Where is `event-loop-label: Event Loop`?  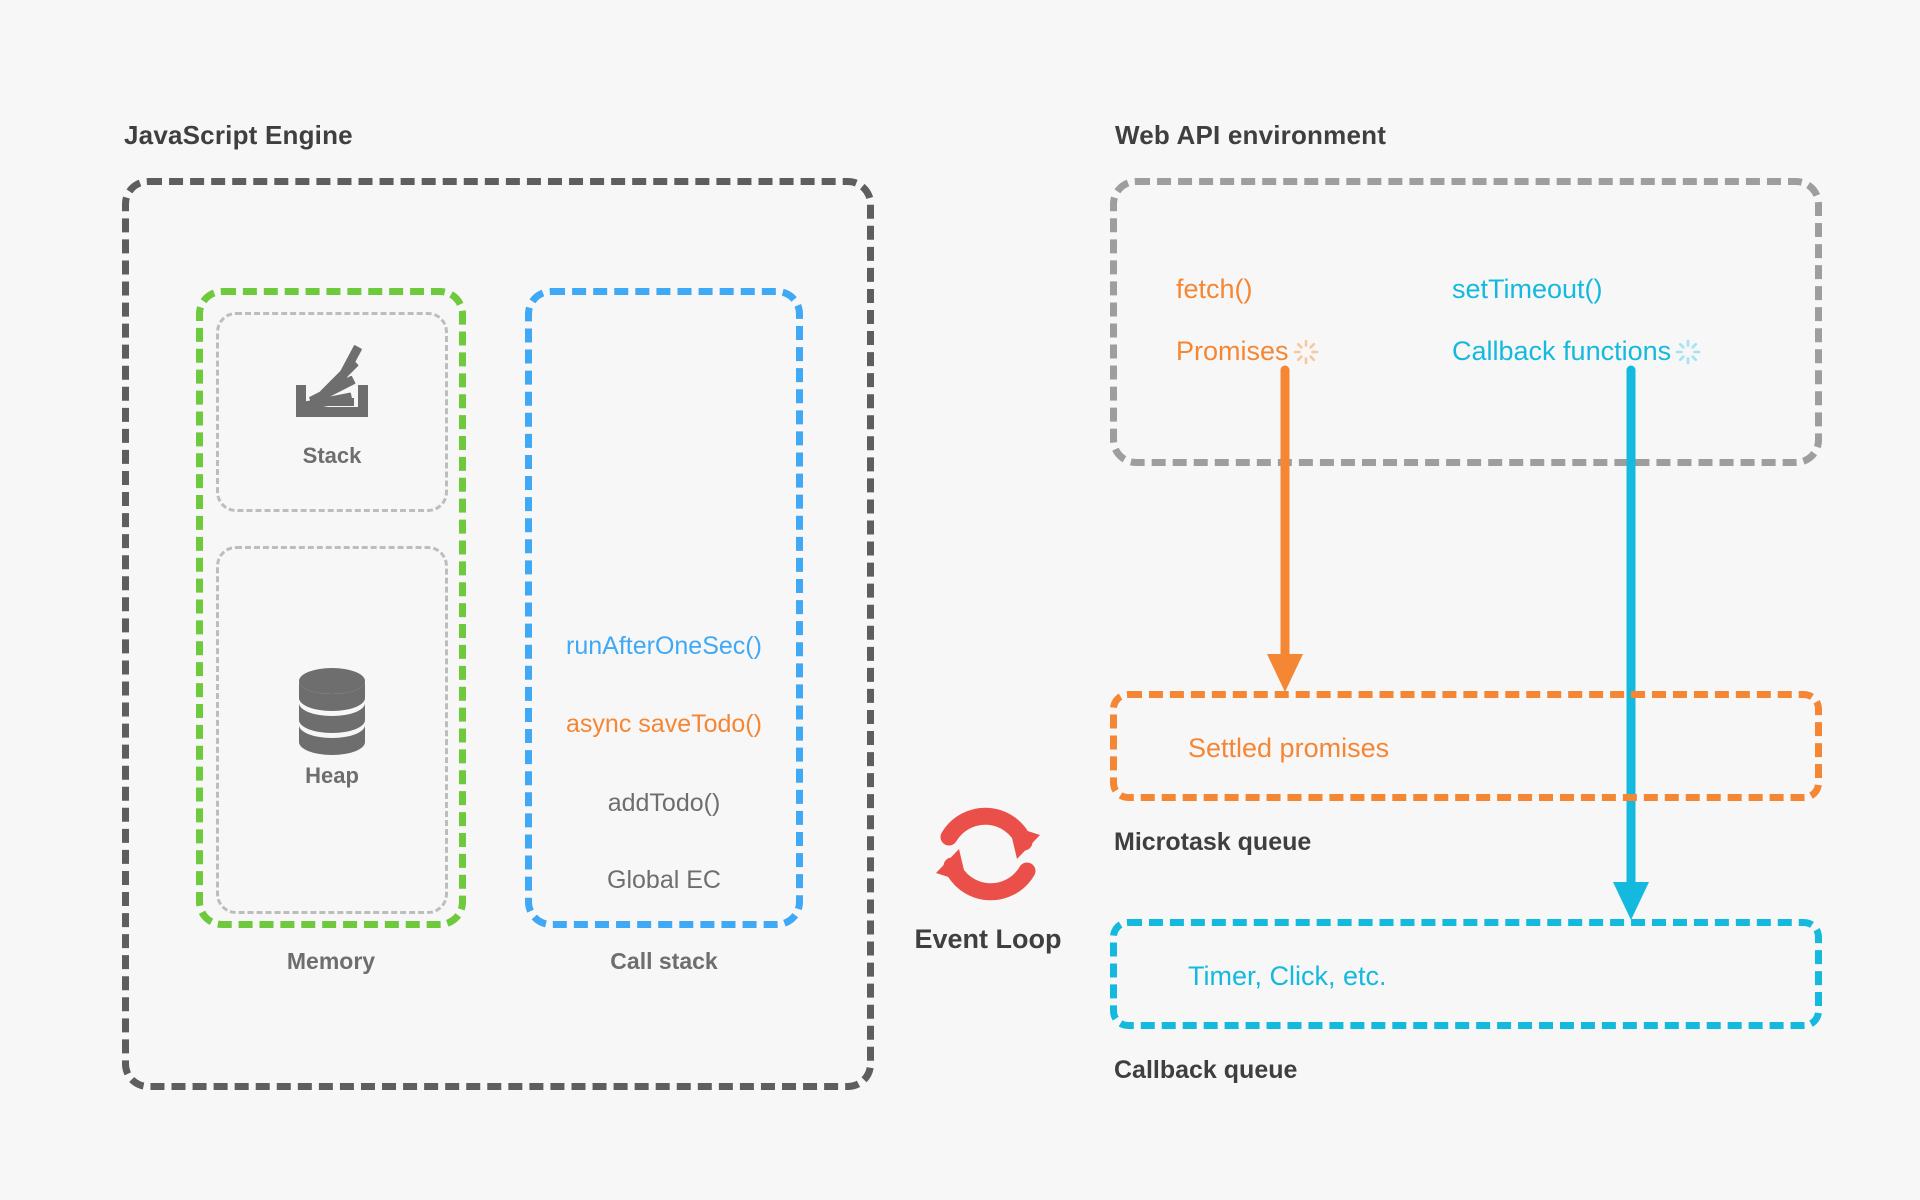
event-loop-label: Event Loop is located at coordinates (988, 939).